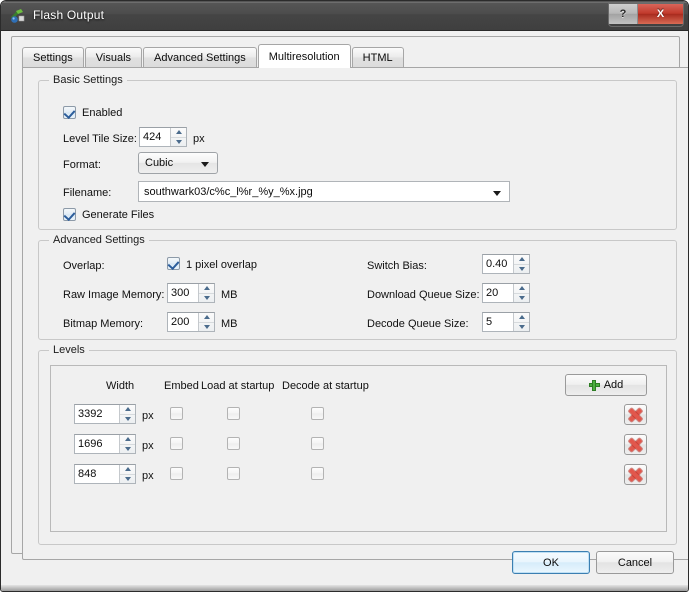 The width and height of the screenshot is (689, 592). I want to click on bitmap-memory-label: Bitmap Memory:, so click(103, 324).